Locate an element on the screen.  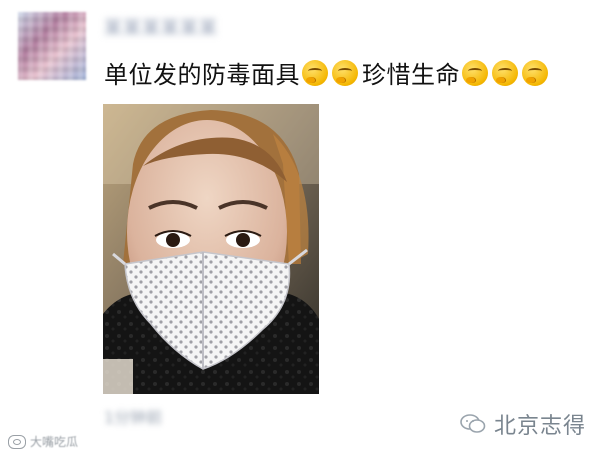
watermark-right-text: 北京志得 is located at coordinates (539, 426).